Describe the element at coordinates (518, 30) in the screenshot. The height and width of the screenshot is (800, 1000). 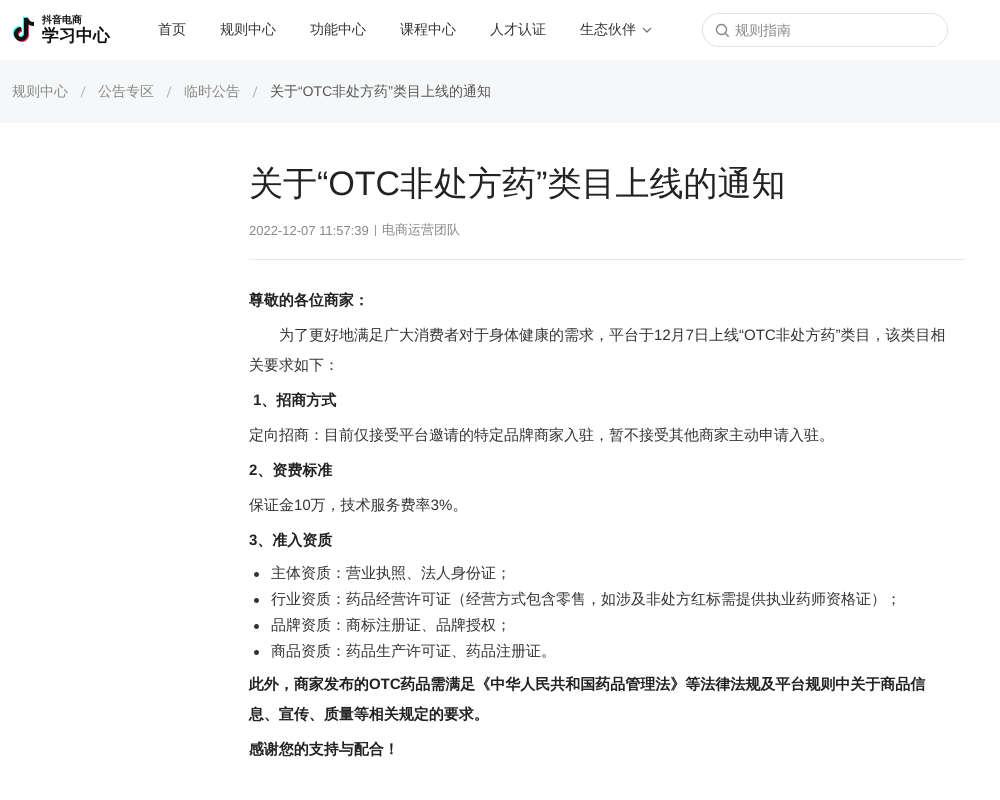
I see `nav-link: 人才认证` at that location.